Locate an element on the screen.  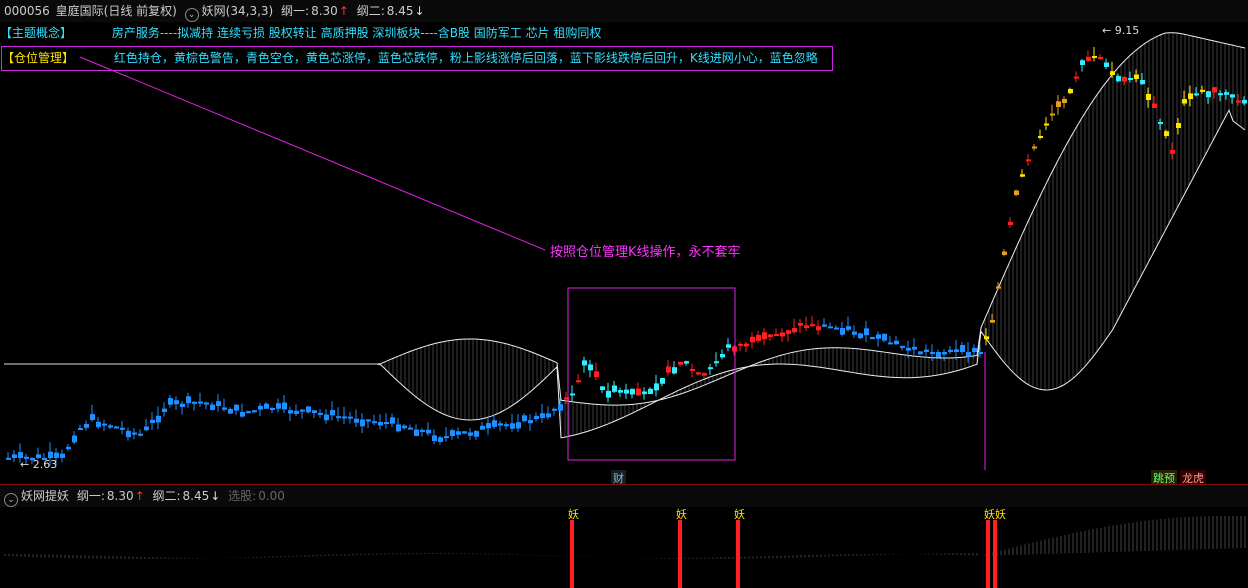
down-arrow-icon: ↓ is located at coordinates (419, 11).